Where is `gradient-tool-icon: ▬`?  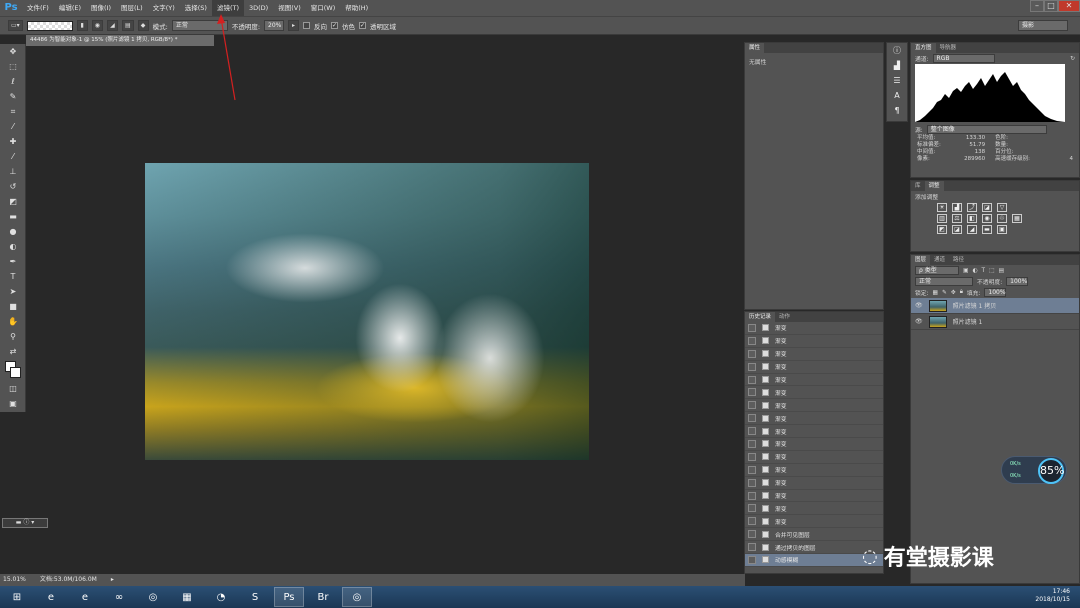
gradient-tool-icon: ▬ is located at coordinates (13, 216).